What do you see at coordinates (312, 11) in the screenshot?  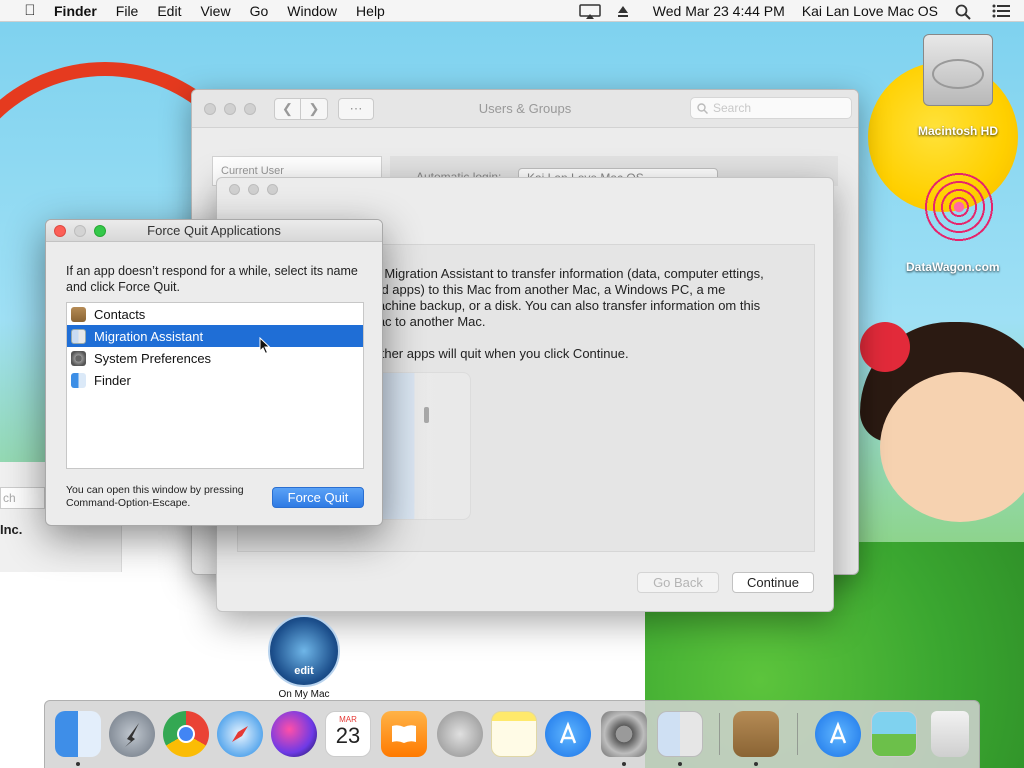 I see `menu-window: Window` at bounding box center [312, 11].